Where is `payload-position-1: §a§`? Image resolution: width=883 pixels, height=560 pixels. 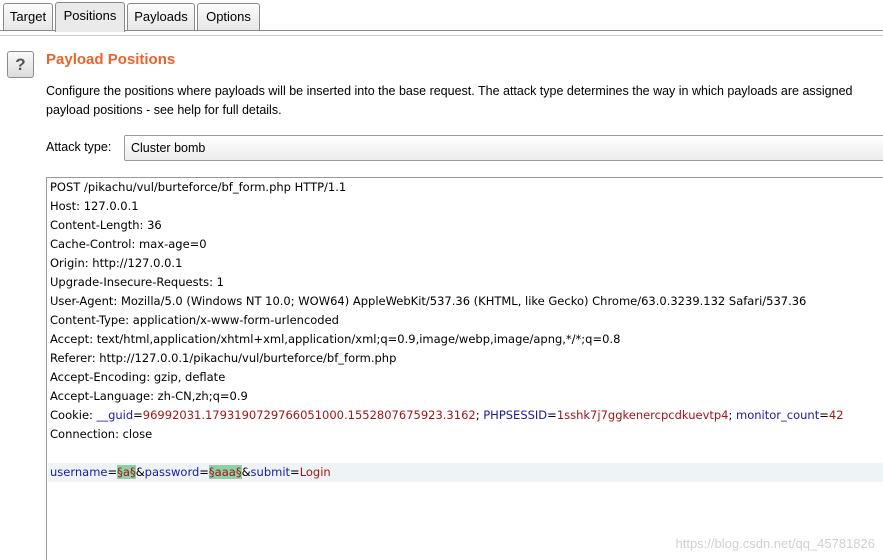
payload-position-1: §a§ is located at coordinates (126, 472).